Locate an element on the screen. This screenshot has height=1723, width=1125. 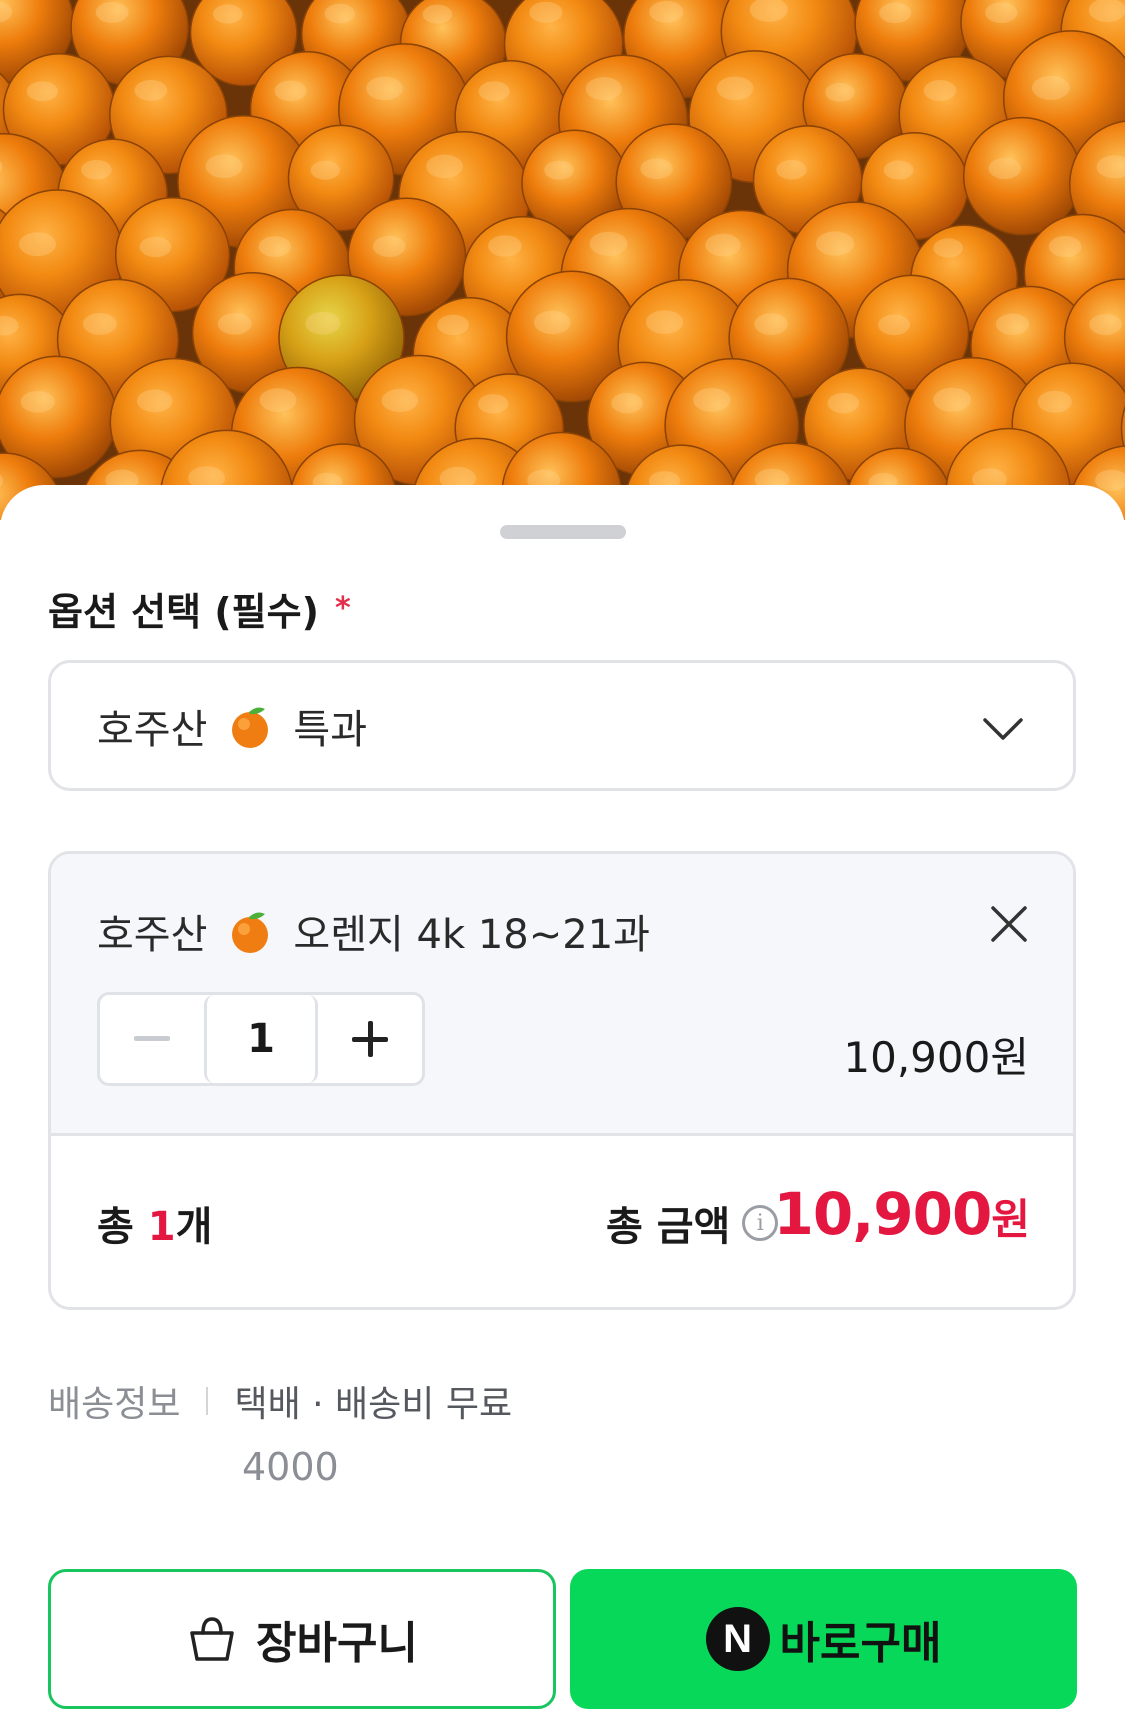
sheet-drag-handle is located at coordinates (563, 532).